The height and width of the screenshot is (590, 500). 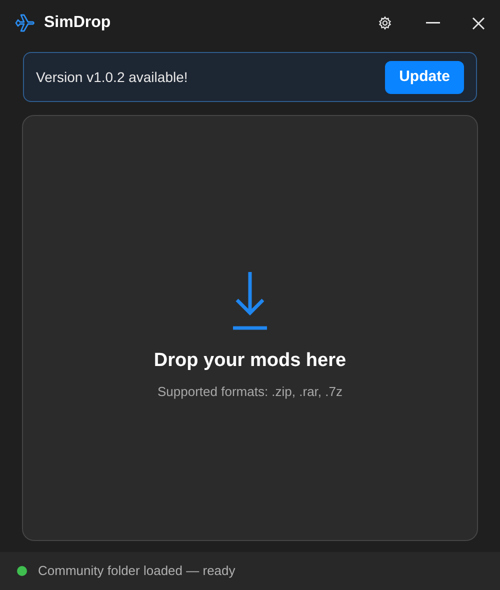 I want to click on supported-formats: Supported formats: .zip, .rar, .7z, so click(x=250, y=391).